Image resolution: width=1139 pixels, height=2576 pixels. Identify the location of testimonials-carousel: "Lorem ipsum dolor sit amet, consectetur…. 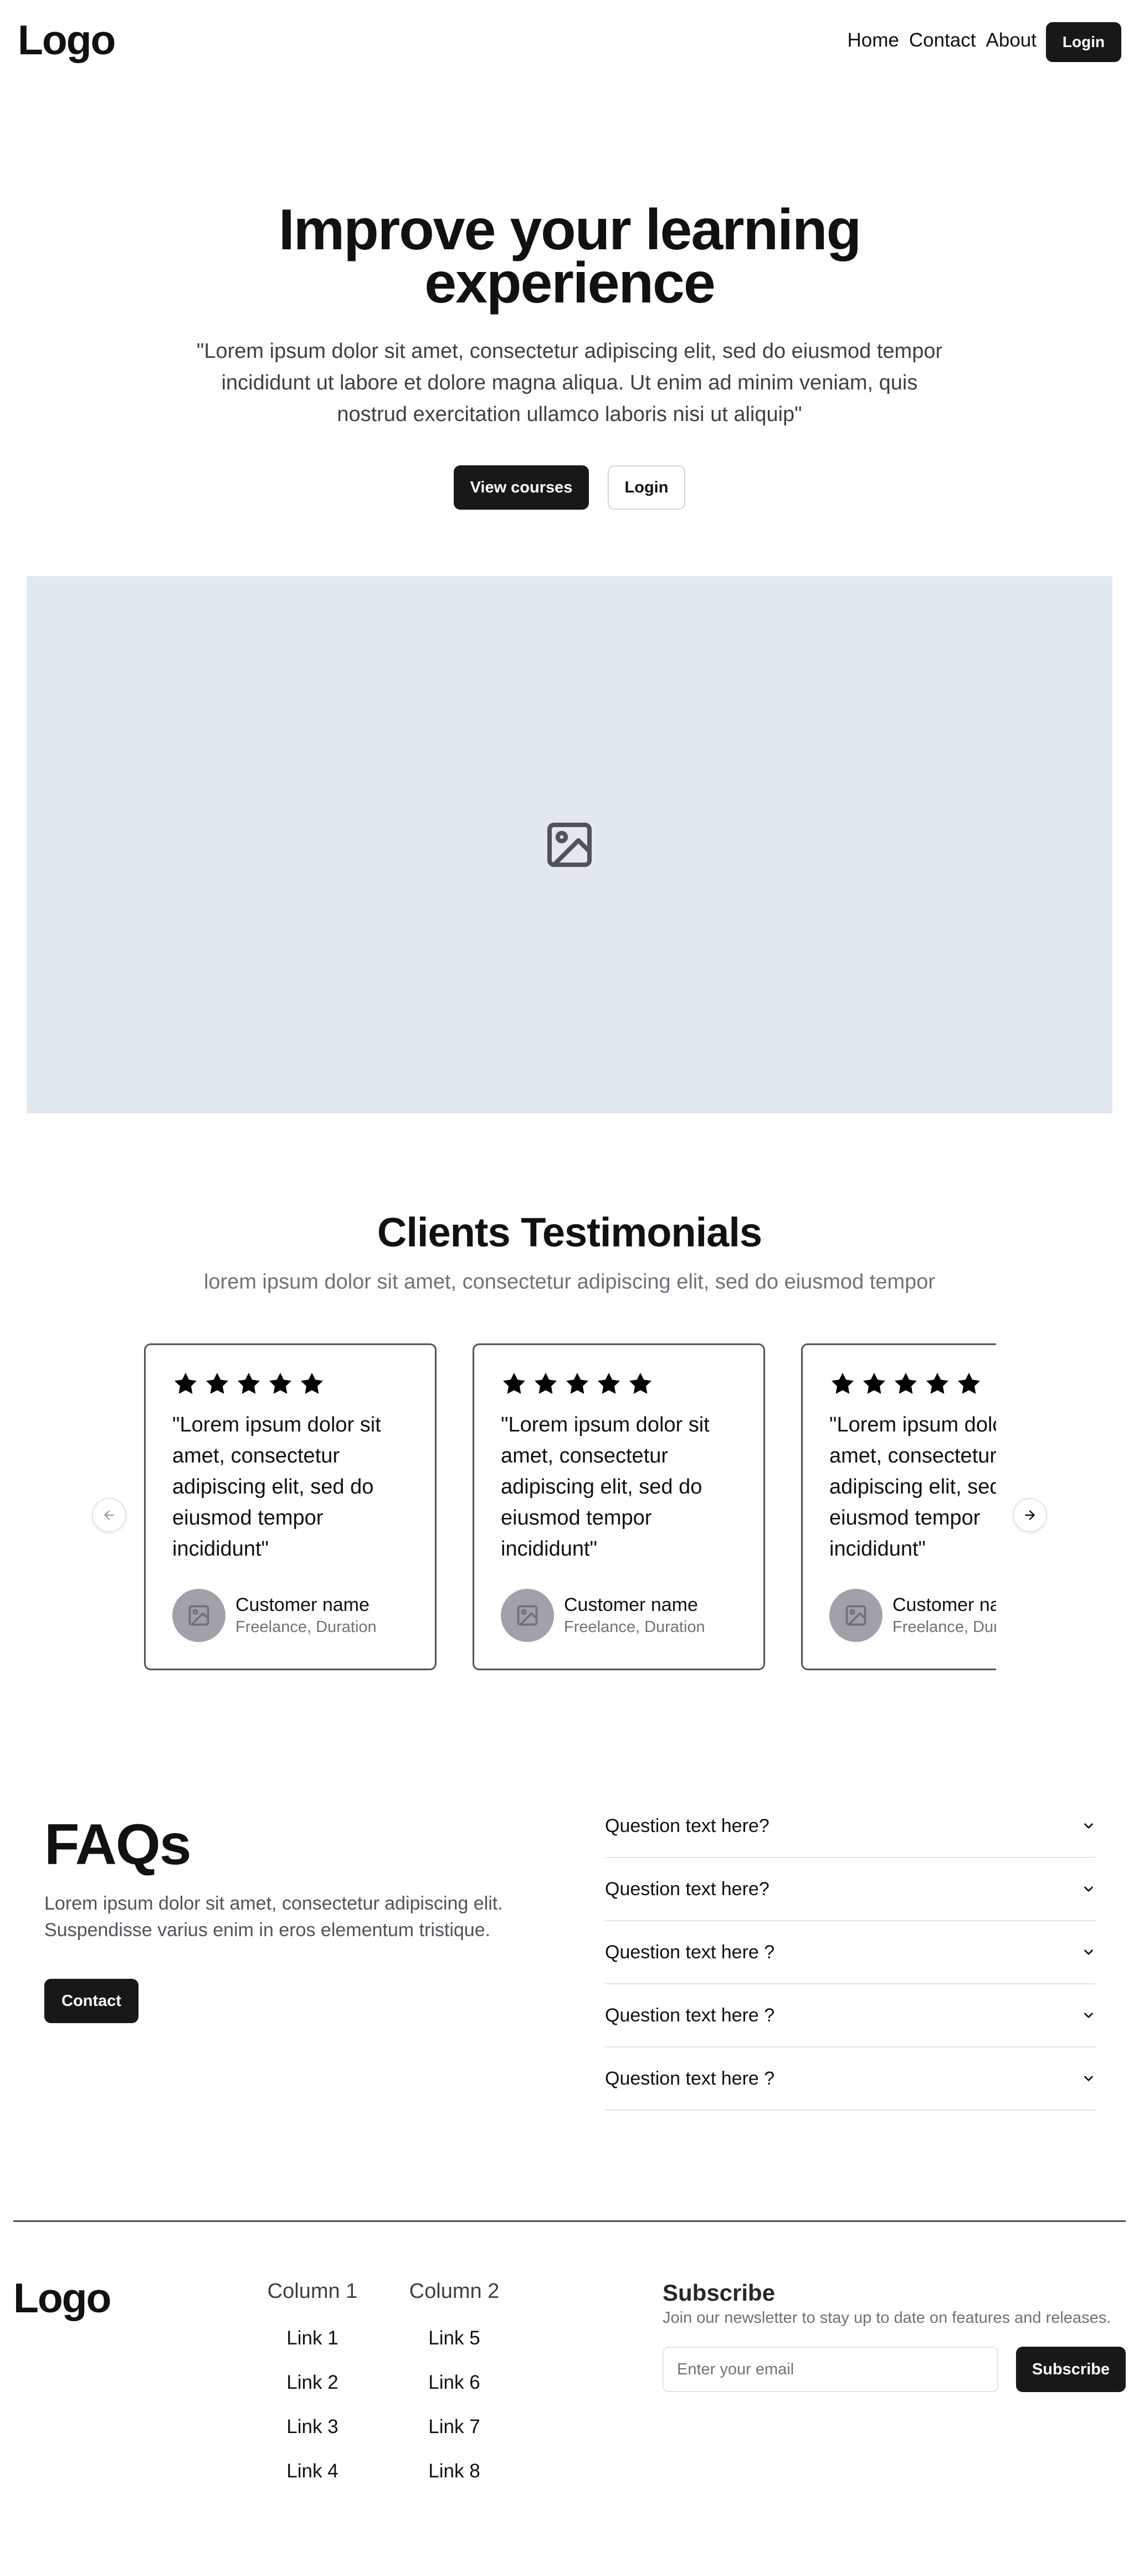
(570, 1506).